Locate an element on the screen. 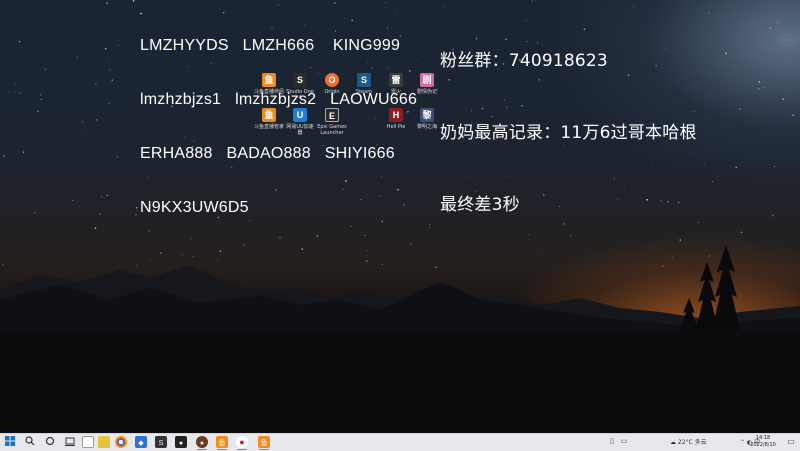 This screenshot has width=800, height=451. desktop-icon-sea-of-dawn: 黎 黎明之海 is located at coordinates (427, 119).